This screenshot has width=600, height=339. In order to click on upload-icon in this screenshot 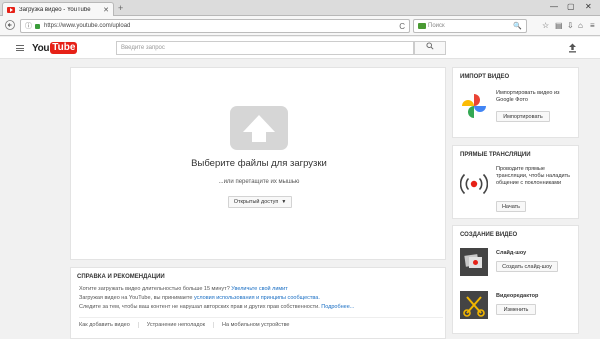, I will do `click(572, 48)`.